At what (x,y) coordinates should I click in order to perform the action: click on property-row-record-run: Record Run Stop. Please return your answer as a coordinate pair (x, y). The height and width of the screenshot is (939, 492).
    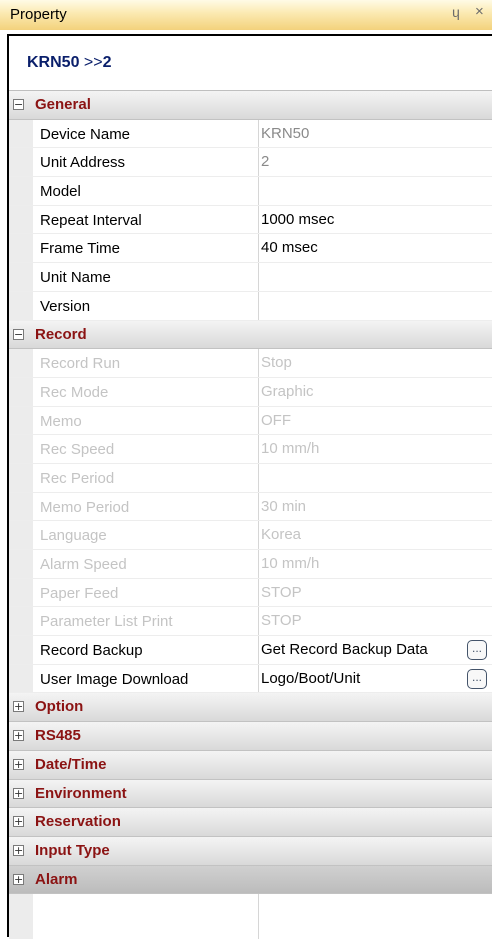
    Looking at the image, I should click on (250, 363).